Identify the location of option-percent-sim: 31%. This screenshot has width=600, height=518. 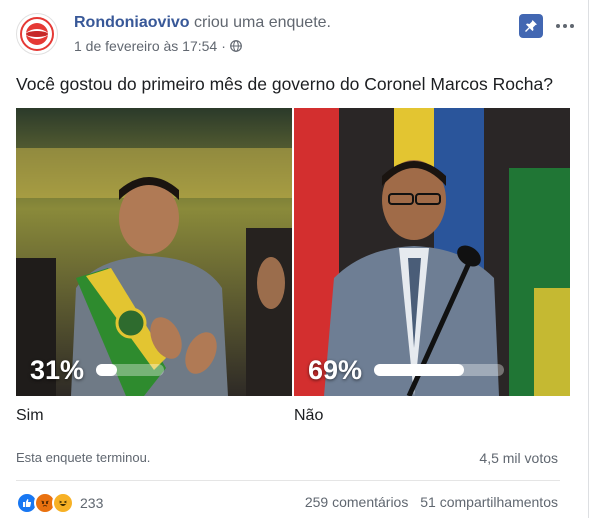
(57, 370).